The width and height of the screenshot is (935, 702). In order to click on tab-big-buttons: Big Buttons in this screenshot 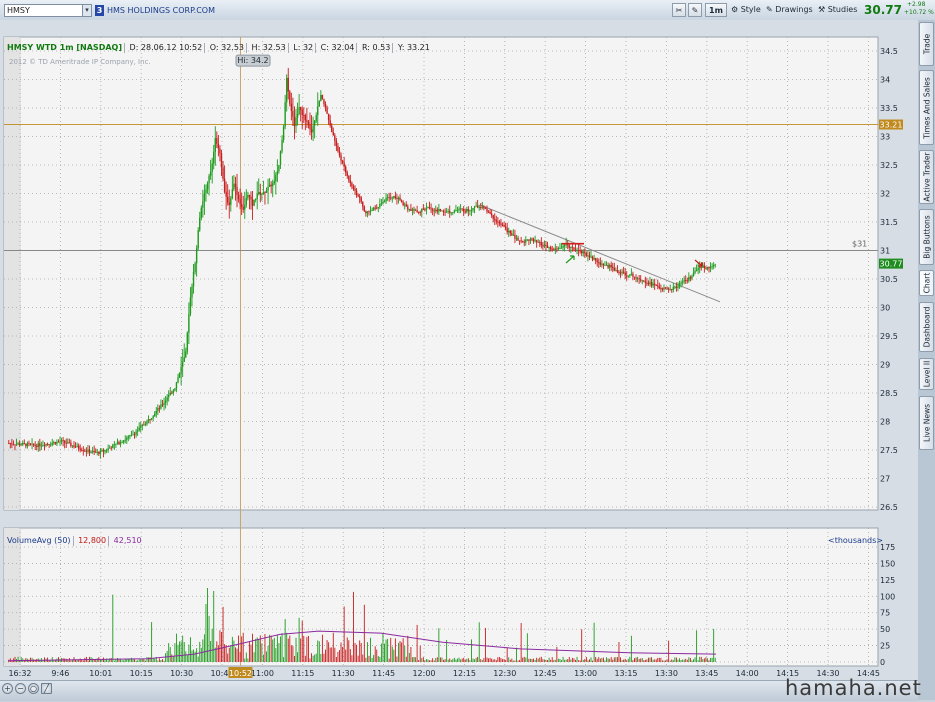, I will do `click(926, 237)`.